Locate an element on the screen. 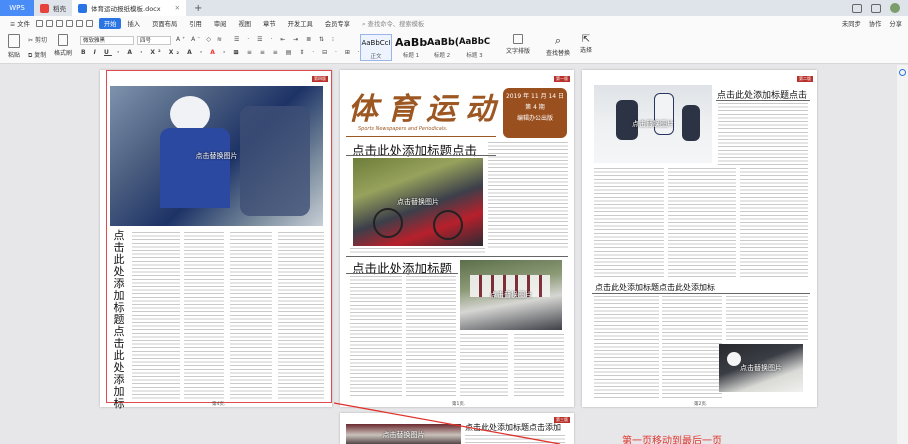 The width and height of the screenshot is (908, 444). text-layout-label: 文字排版 is located at coordinates (517, 51).